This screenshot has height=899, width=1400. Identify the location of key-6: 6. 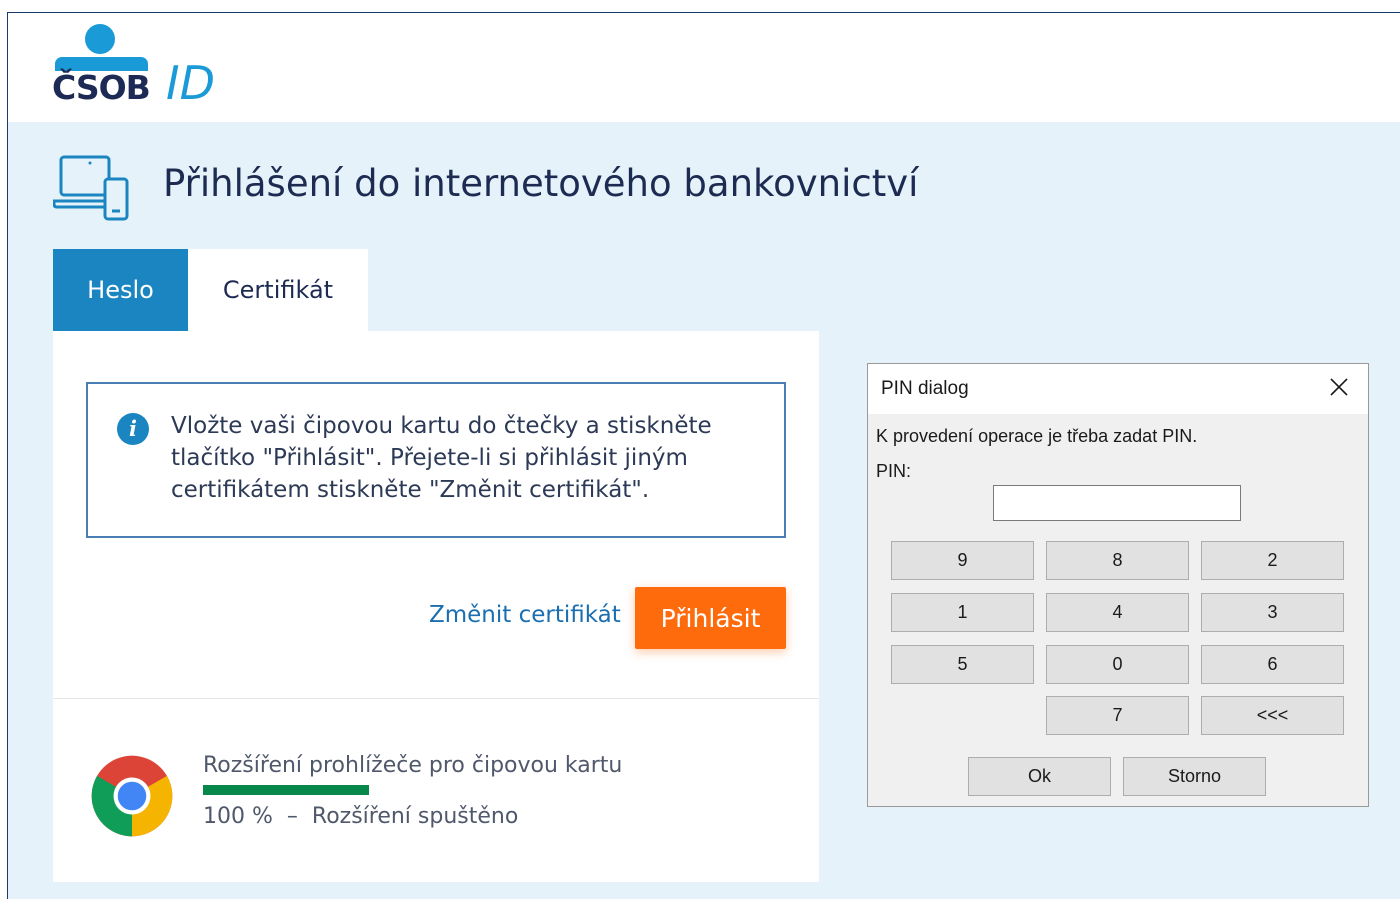
(1272, 664).